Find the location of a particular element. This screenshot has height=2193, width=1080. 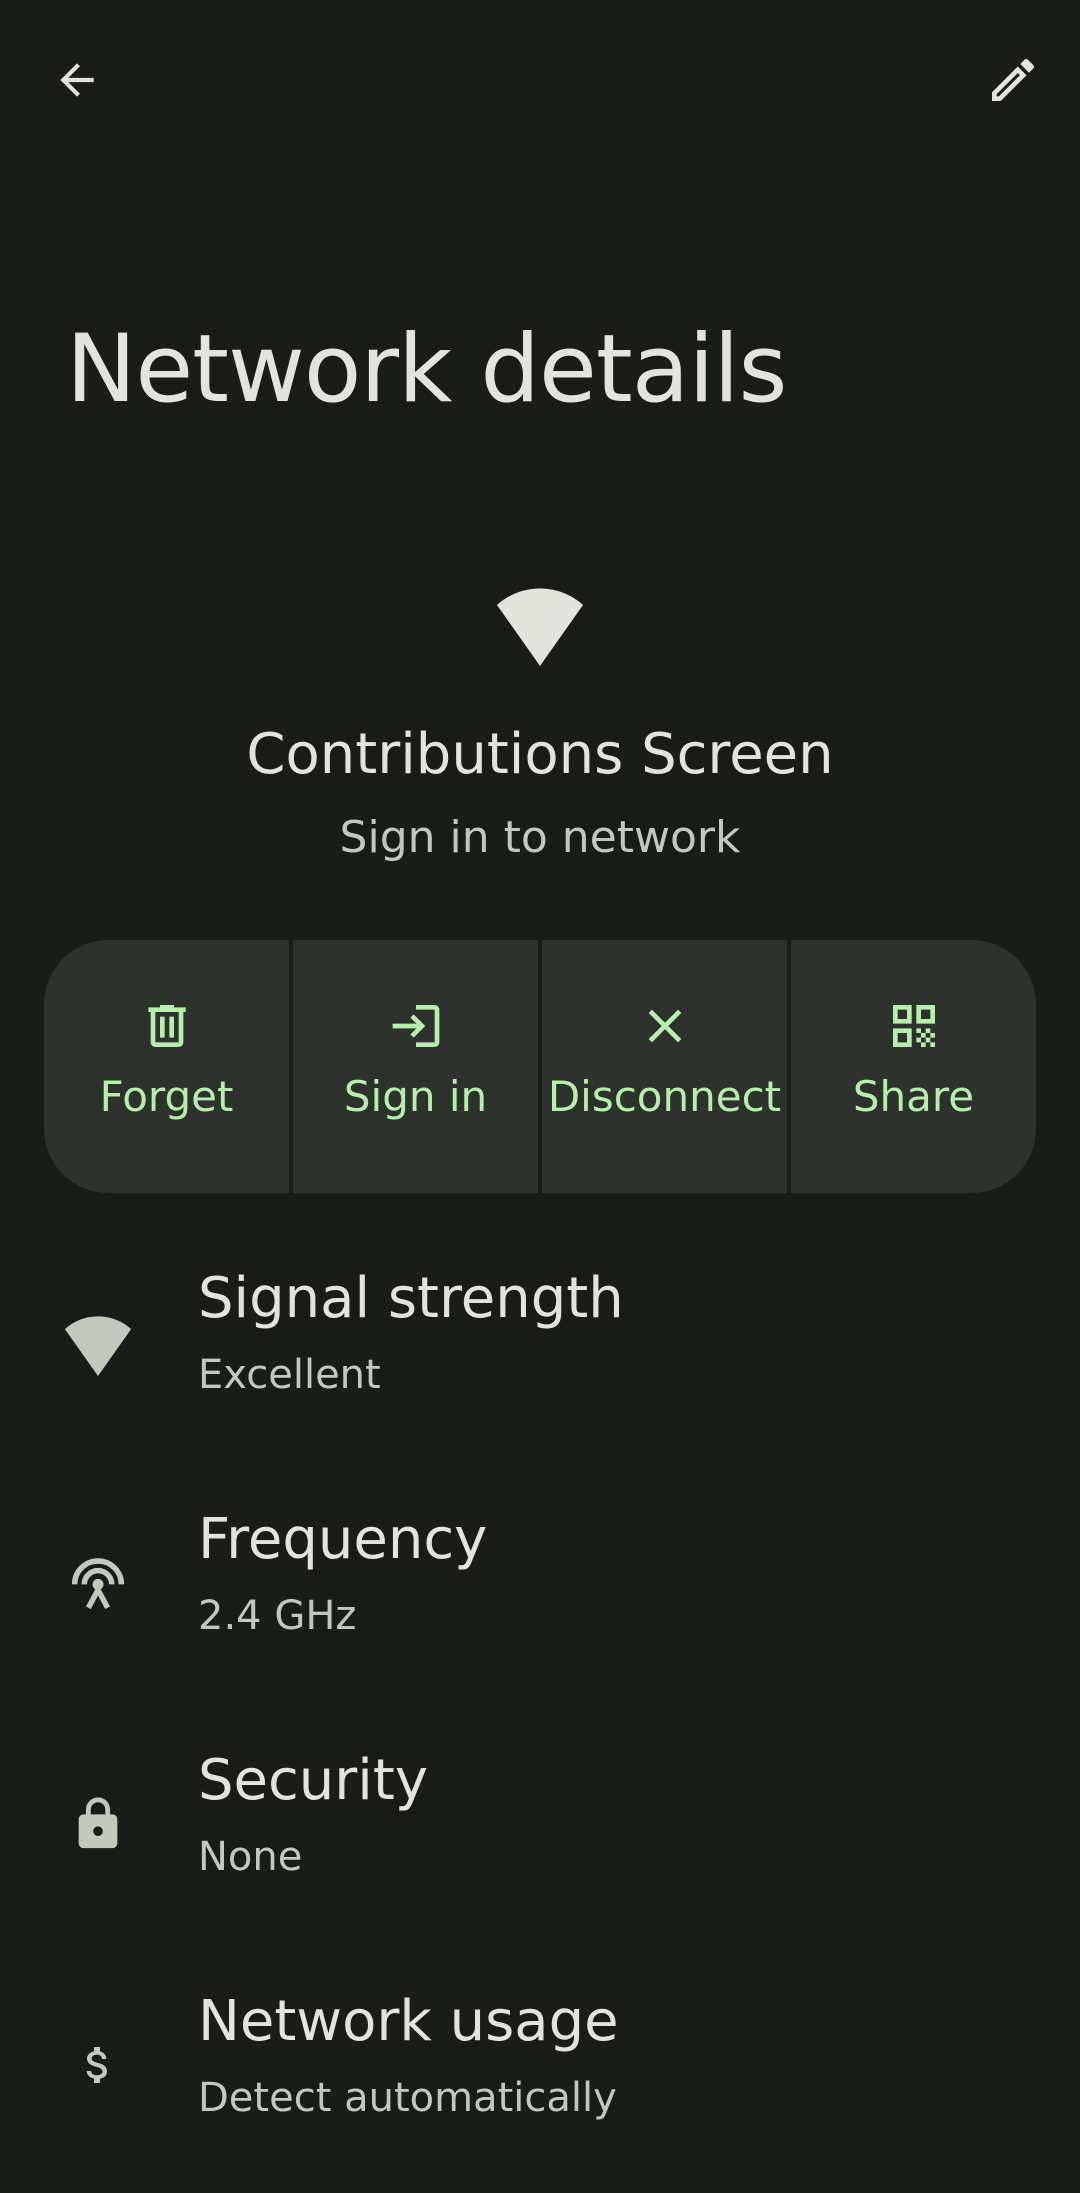

disconnect-button: Disconnect is located at coordinates (664, 1066).